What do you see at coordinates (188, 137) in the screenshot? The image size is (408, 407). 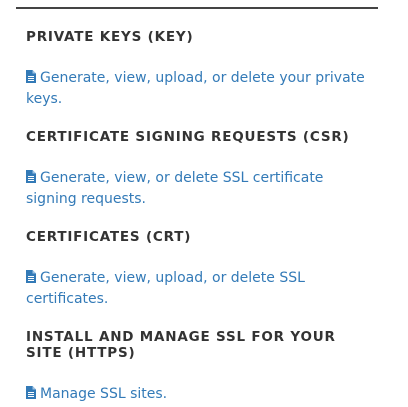 I see `section-heading-csr: CERTIFICATE SIGNING REQUESTS (CSR)` at bounding box center [188, 137].